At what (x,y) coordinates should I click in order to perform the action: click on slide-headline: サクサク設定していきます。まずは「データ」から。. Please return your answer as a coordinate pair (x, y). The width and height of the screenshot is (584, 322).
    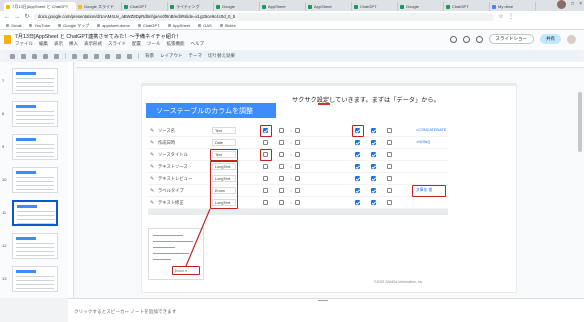
    Looking at the image, I should click on (366, 99).